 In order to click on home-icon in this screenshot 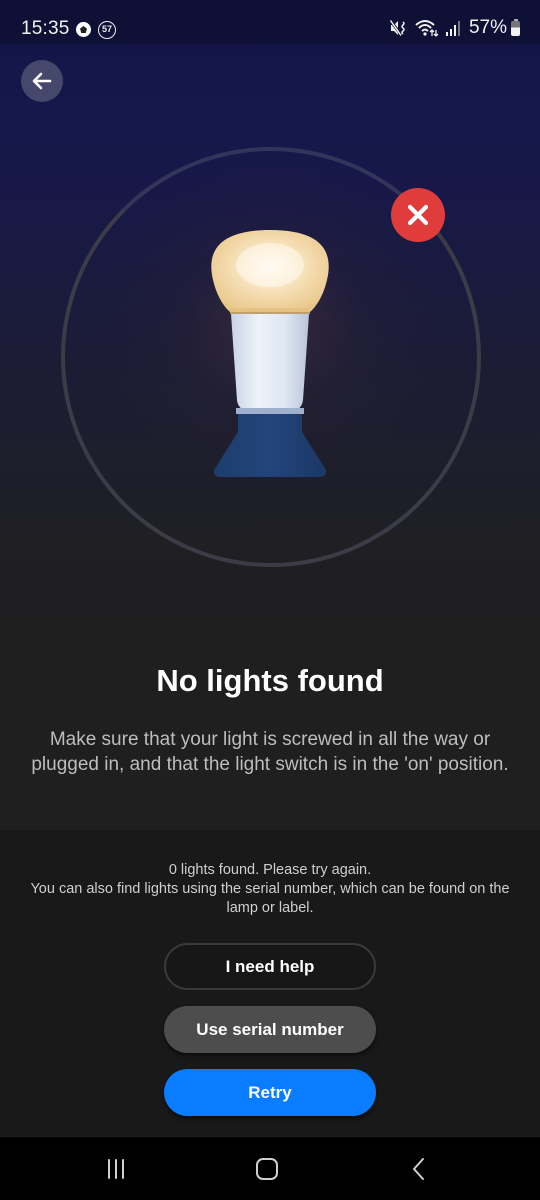, I will do `click(267, 1169)`.